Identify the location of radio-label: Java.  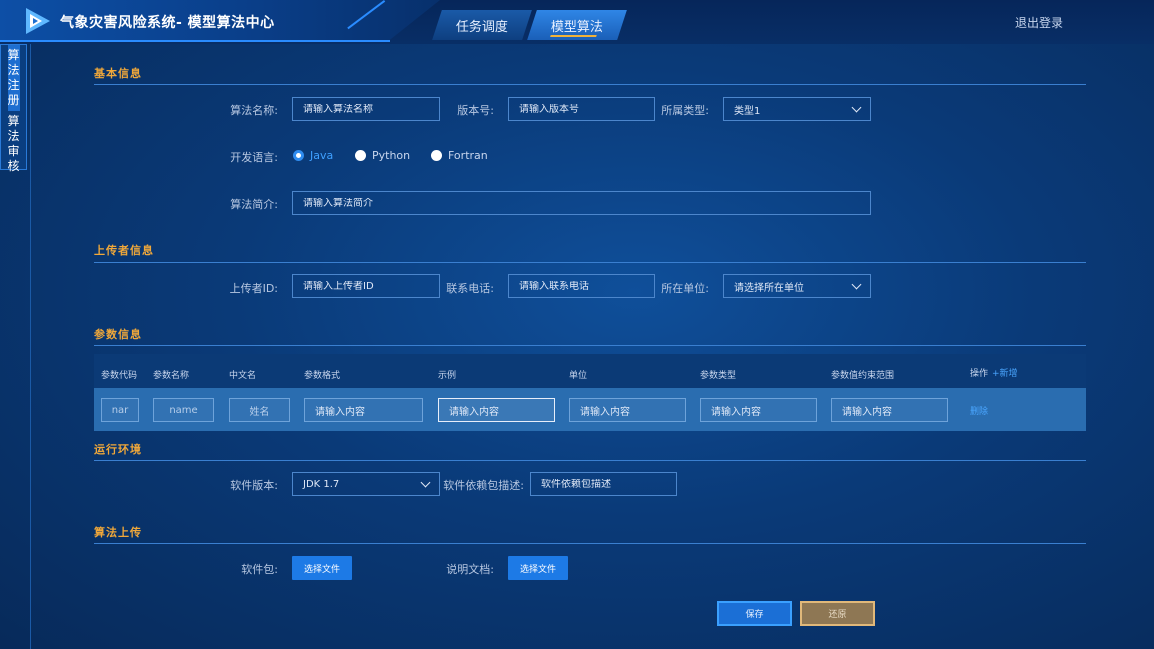
(322, 155).